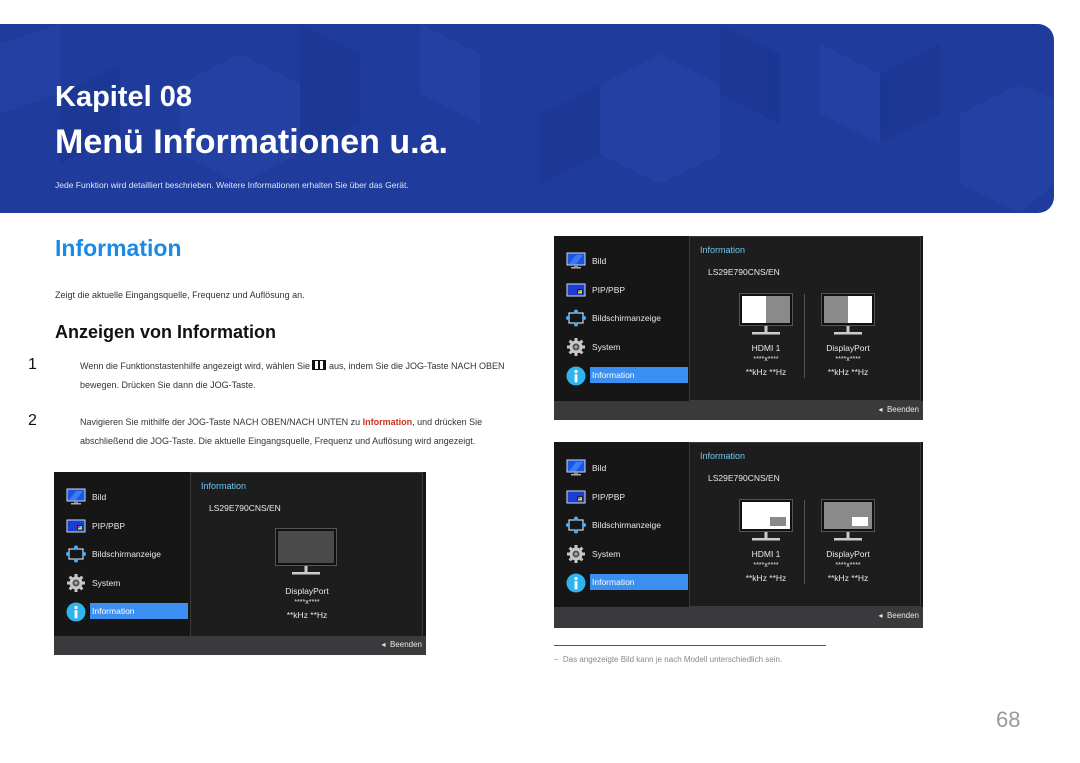 This screenshot has height=763, width=1080. I want to click on page-number: 68, so click(1008, 719).